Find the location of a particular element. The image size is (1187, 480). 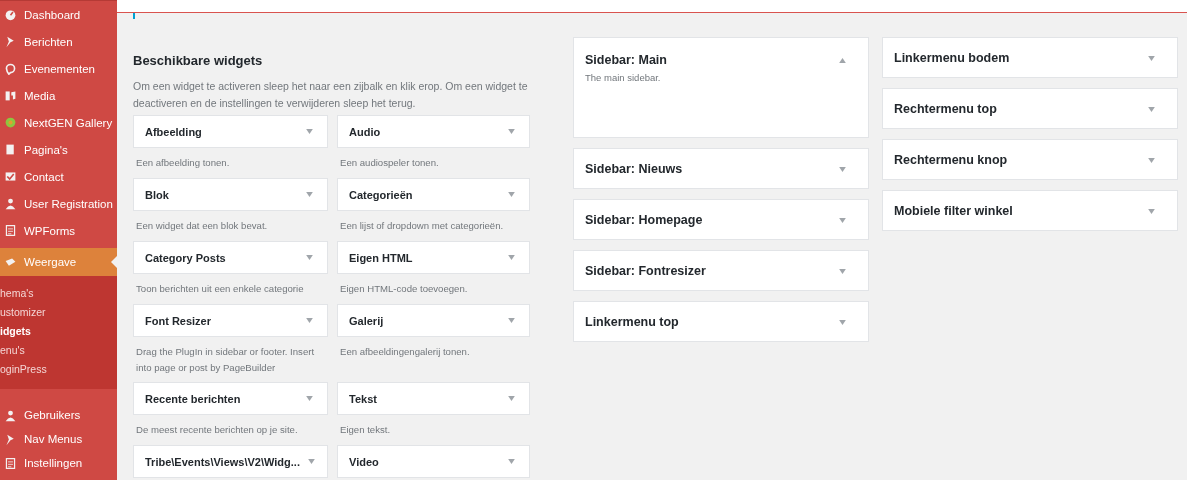

submenu-item: oginPress is located at coordinates (58, 369).